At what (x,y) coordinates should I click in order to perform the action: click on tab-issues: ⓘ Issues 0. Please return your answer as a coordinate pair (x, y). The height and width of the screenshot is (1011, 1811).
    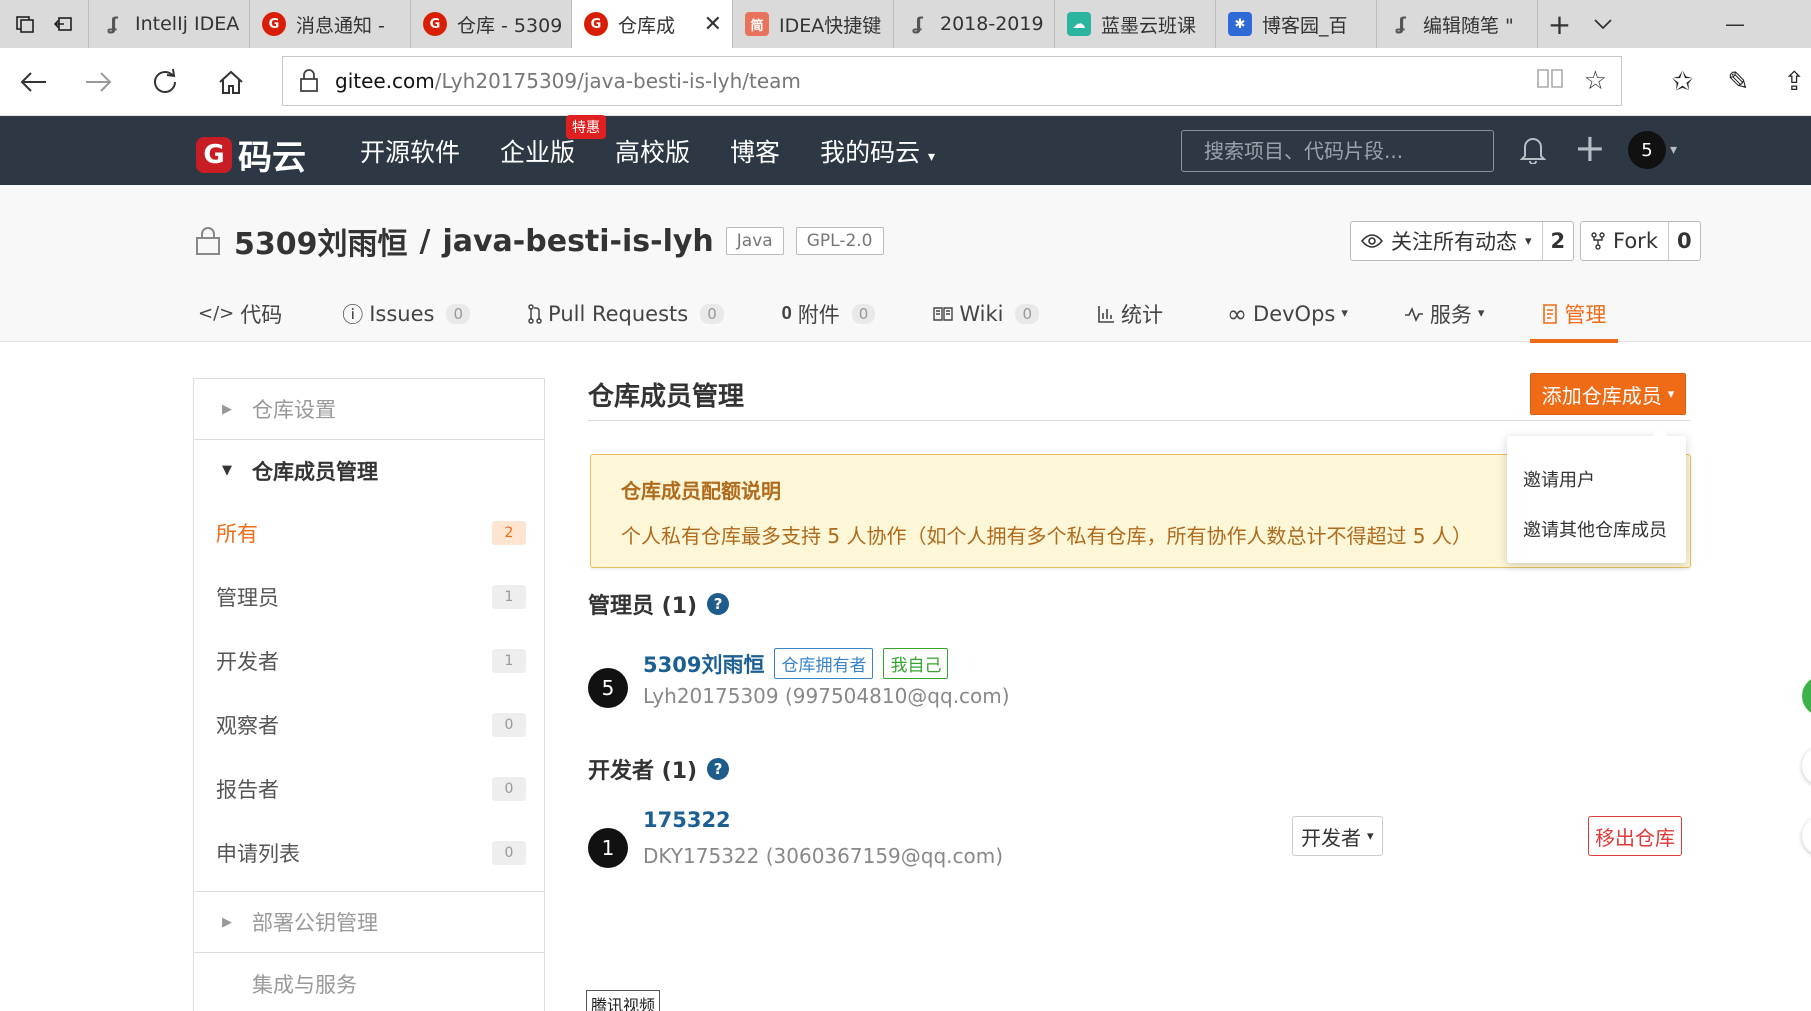
    Looking at the image, I should click on (406, 313).